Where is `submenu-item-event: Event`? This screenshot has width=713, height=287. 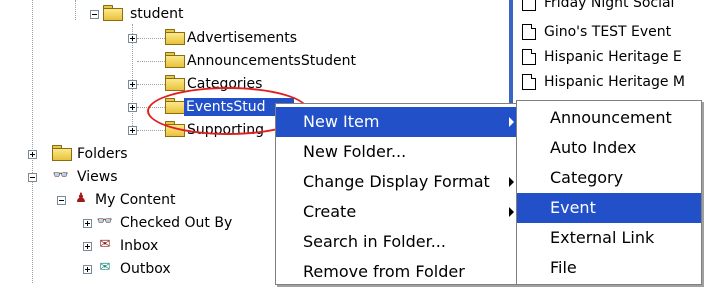 submenu-item-event: Event is located at coordinates (609, 208).